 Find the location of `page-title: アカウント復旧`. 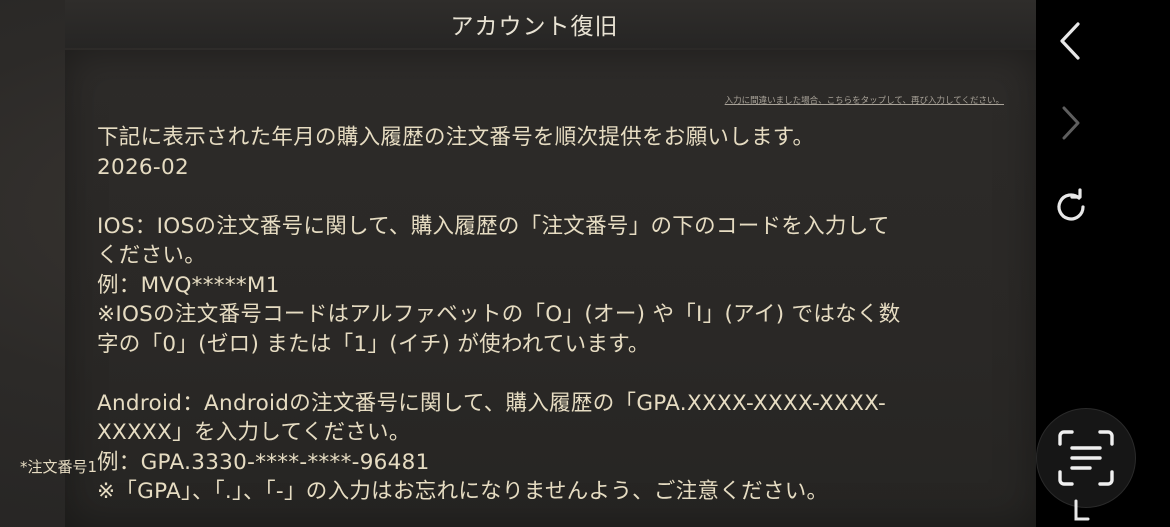

page-title: アカウント復旧 is located at coordinates (534, 27).